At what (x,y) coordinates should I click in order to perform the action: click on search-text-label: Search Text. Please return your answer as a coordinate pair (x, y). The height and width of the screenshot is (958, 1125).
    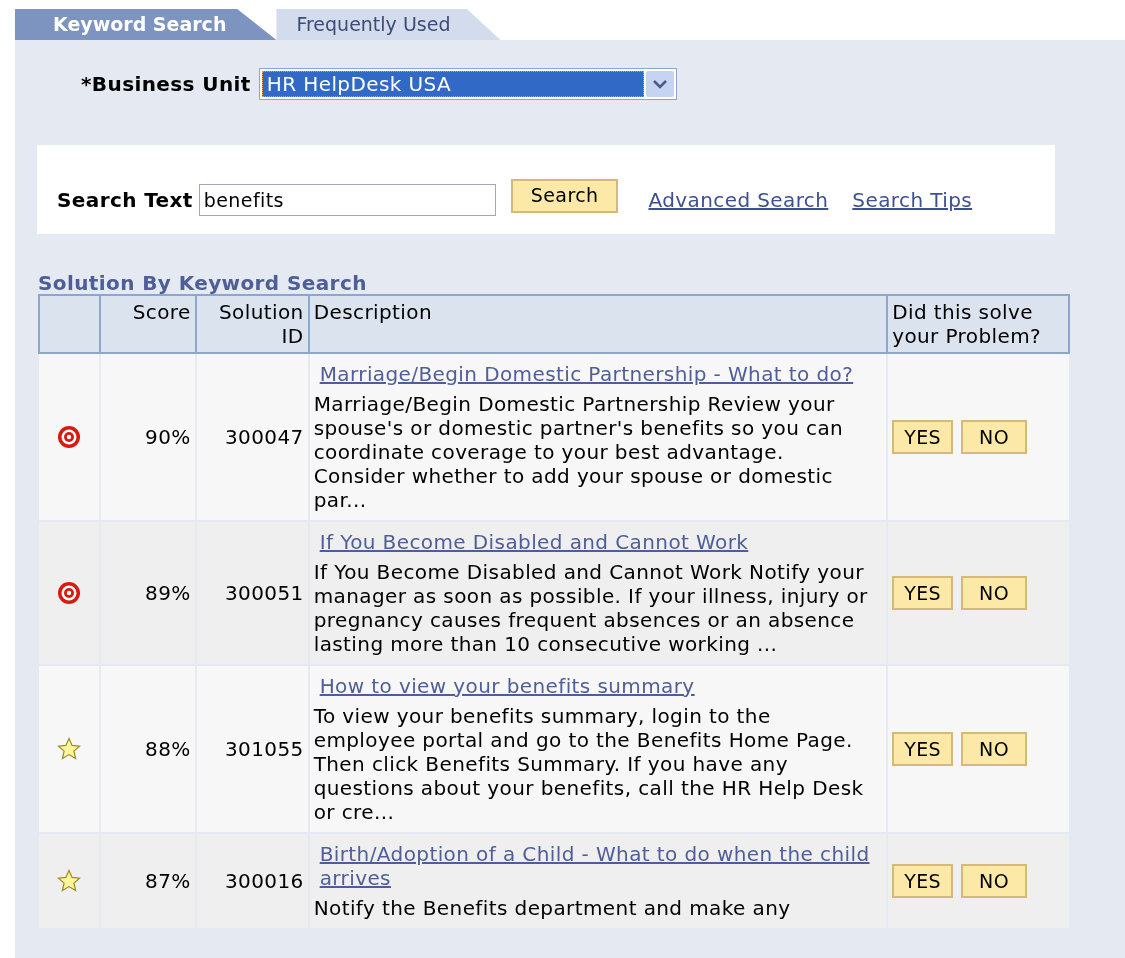
    Looking at the image, I should click on (125, 200).